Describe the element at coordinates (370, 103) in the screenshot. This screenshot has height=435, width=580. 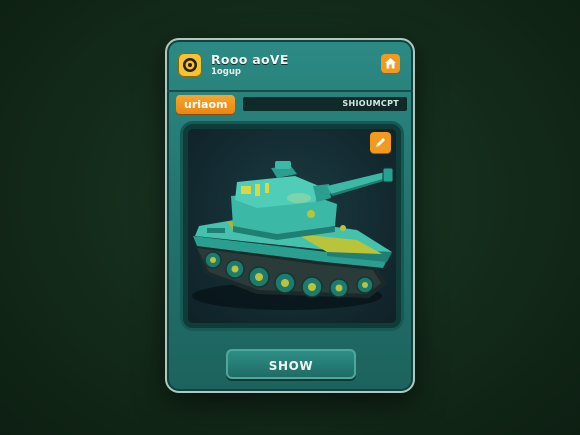
I see `status-text: SHIOUMCPT` at that location.